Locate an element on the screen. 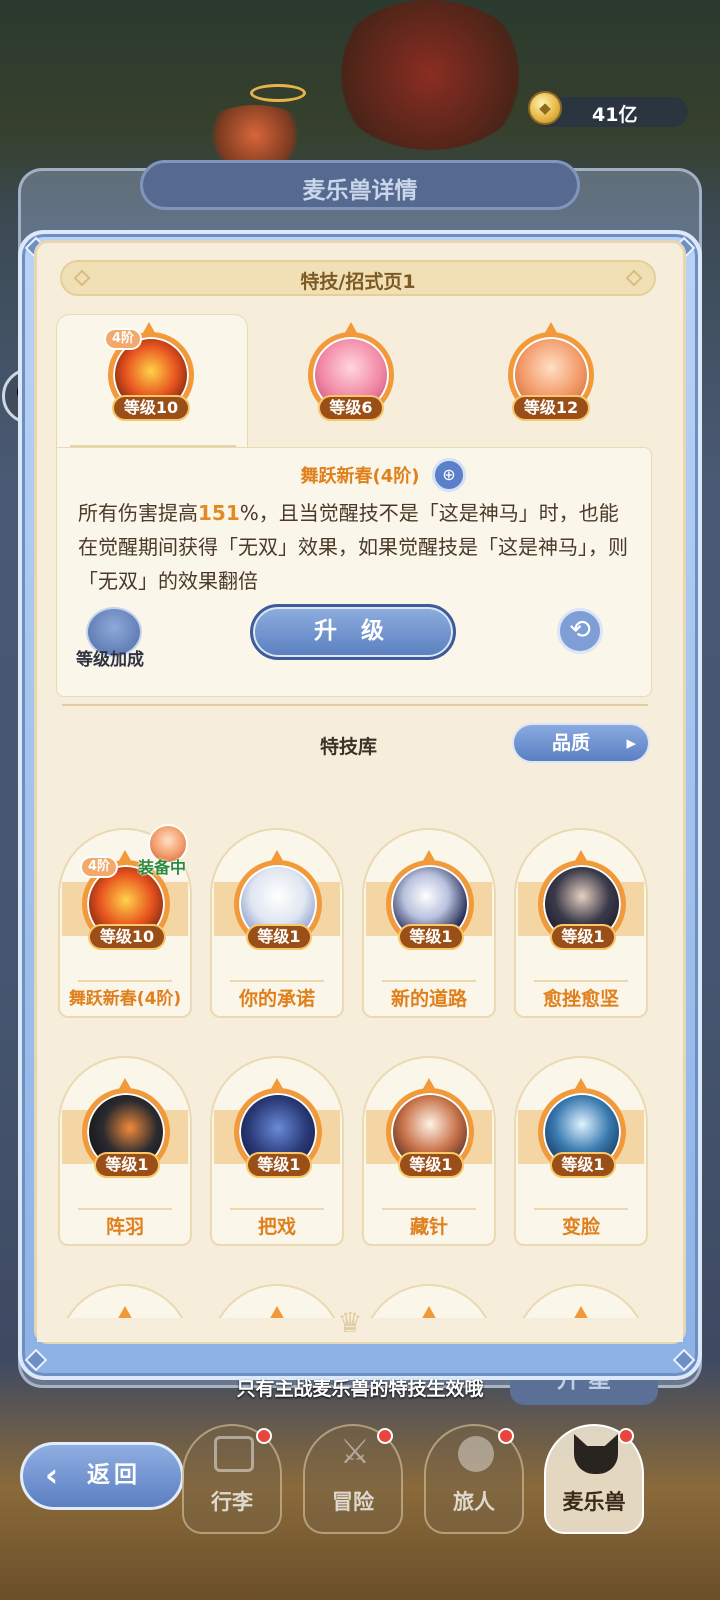 The image size is (720, 1600). skill-name: 舞跃新春(4阶) is located at coordinates (360, 476).